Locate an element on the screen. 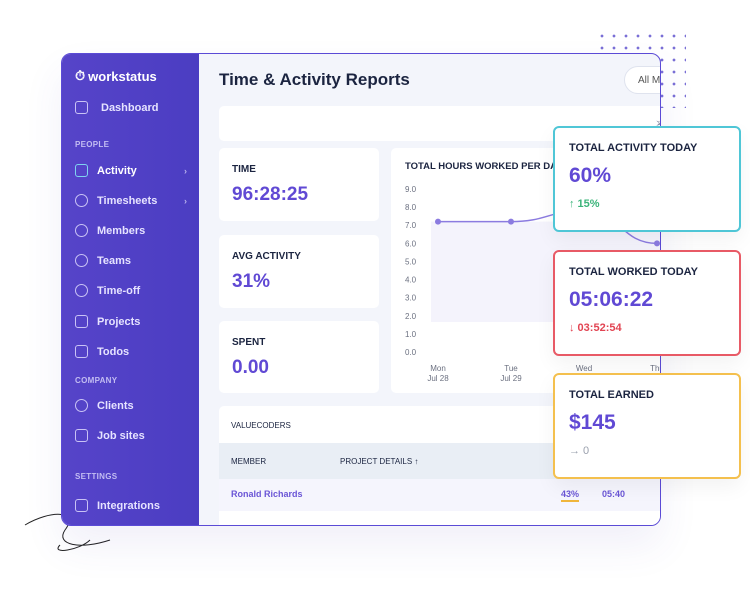 The width and height of the screenshot is (750, 596). y-tick-label: 0.0 is located at coordinates (411, 352).